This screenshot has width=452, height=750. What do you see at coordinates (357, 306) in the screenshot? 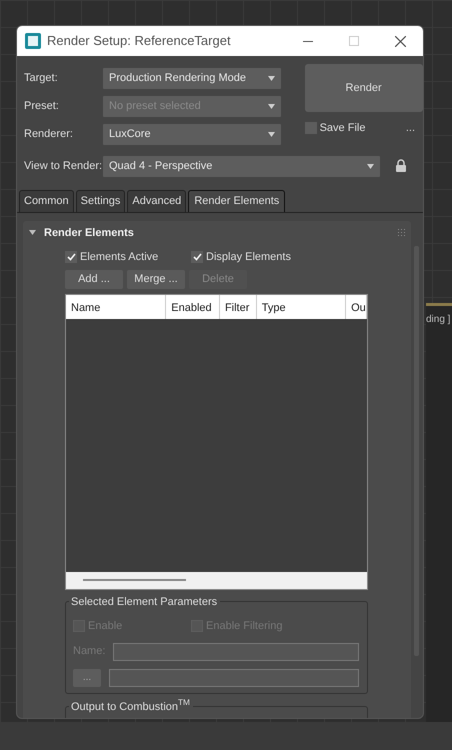
I see `column-header: Ou` at bounding box center [357, 306].